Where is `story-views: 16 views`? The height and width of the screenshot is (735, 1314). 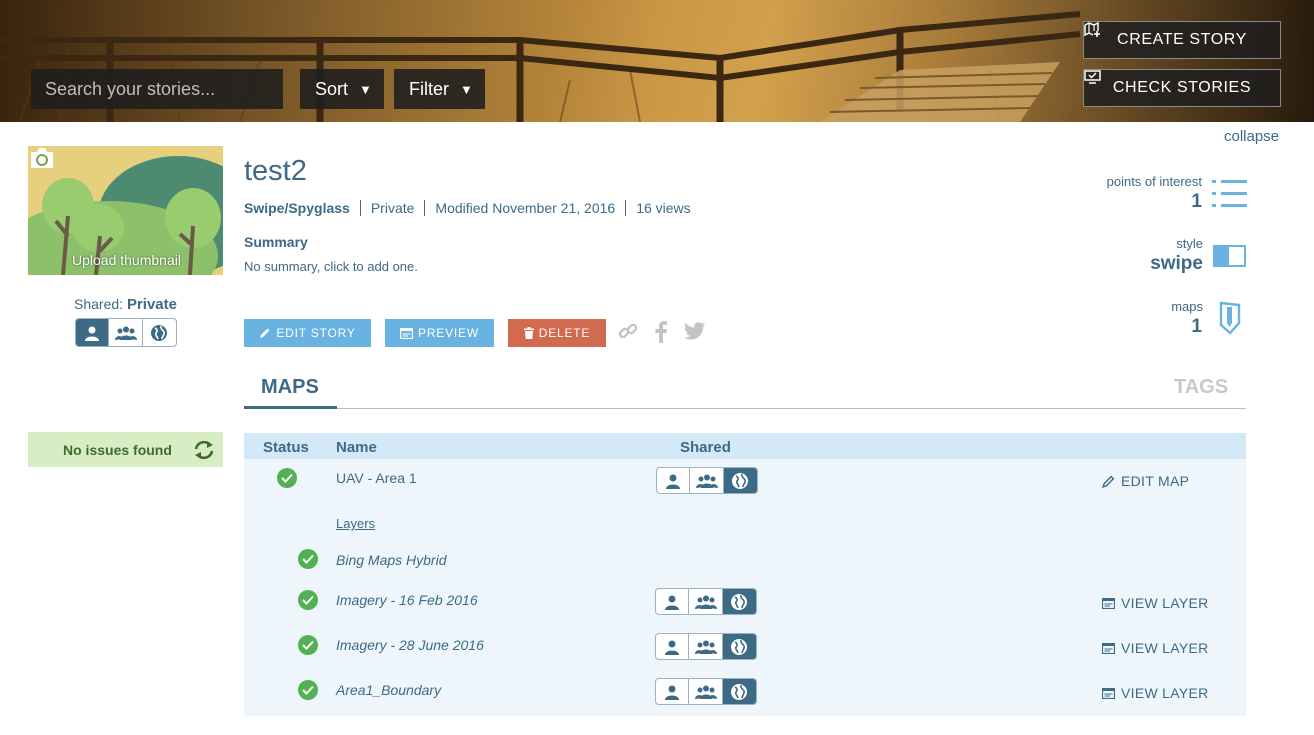 story-views: 16 views is located at coordinates (663, 208).